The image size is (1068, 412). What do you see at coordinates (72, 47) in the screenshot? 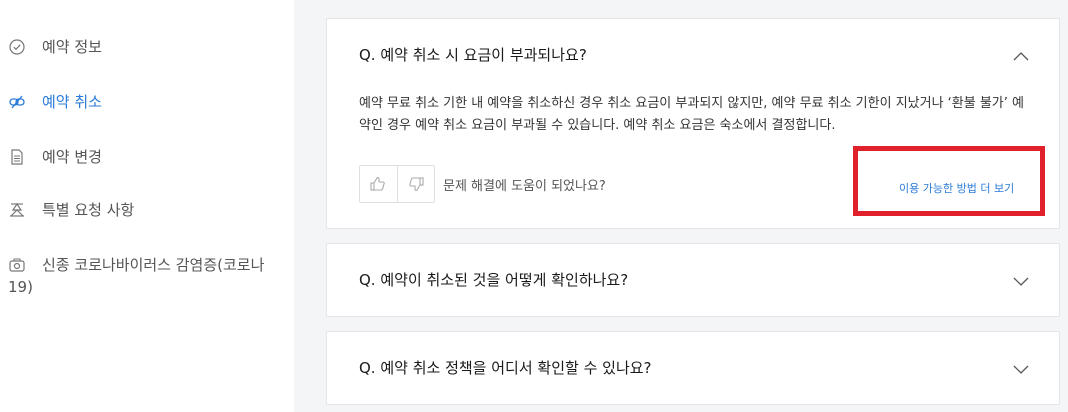
I see `sidebar-item-label: 예약 정보` at bounding box center [72, 47].